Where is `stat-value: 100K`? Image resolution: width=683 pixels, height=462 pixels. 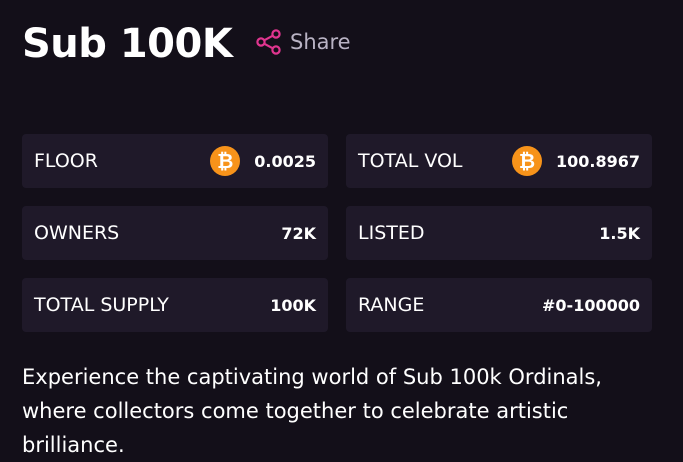 stat-value: 100K is located at coordinates (293, 305).